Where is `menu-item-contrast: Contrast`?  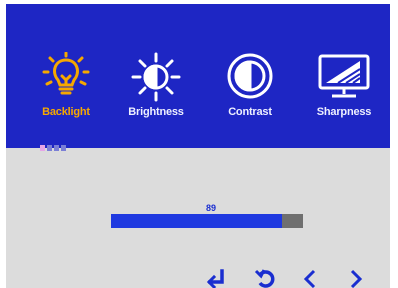 menu-item-contrast: Contrast is located at coordinates (250, 87).